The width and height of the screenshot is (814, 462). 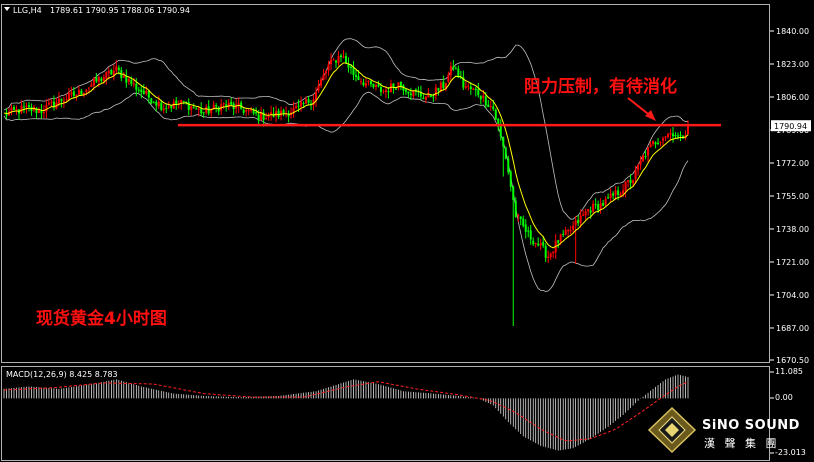 What do you see at coordinates (792, 295) in the screenshot?
I see `price-tick-label: 1704.00` at bounding box center [792, 295].